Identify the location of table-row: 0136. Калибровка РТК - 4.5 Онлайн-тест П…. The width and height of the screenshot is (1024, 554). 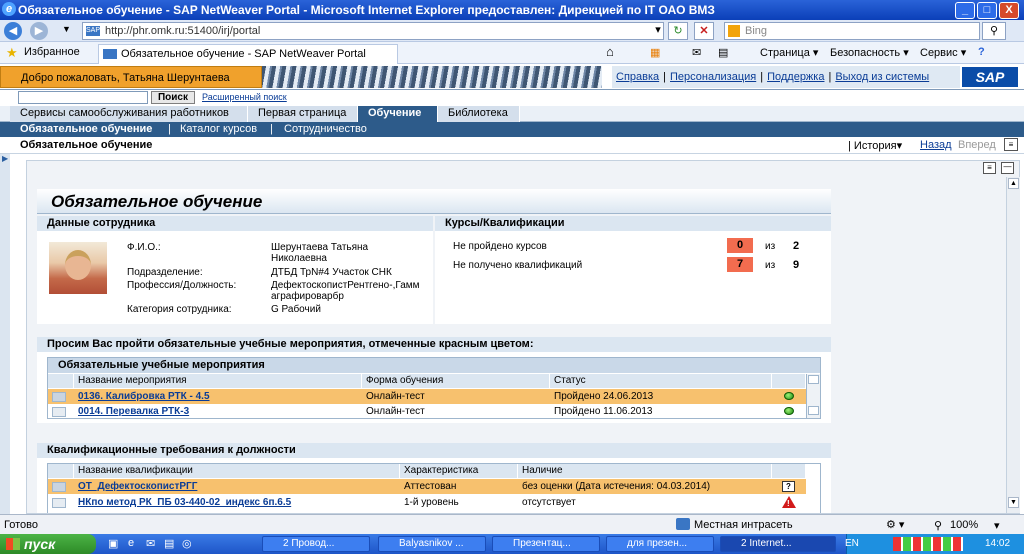
(427, 396).